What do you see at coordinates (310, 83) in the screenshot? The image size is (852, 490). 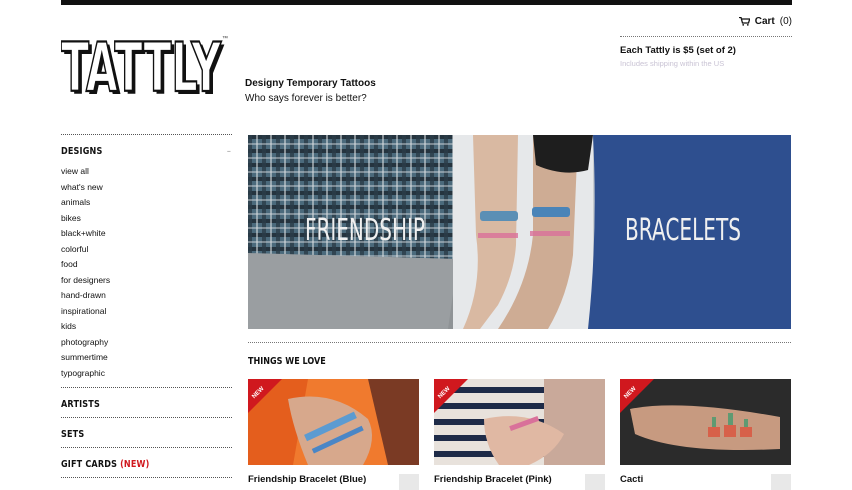 I see `tagline-title: Designy Temporary Tattoos` at bounding box center [310, 83].